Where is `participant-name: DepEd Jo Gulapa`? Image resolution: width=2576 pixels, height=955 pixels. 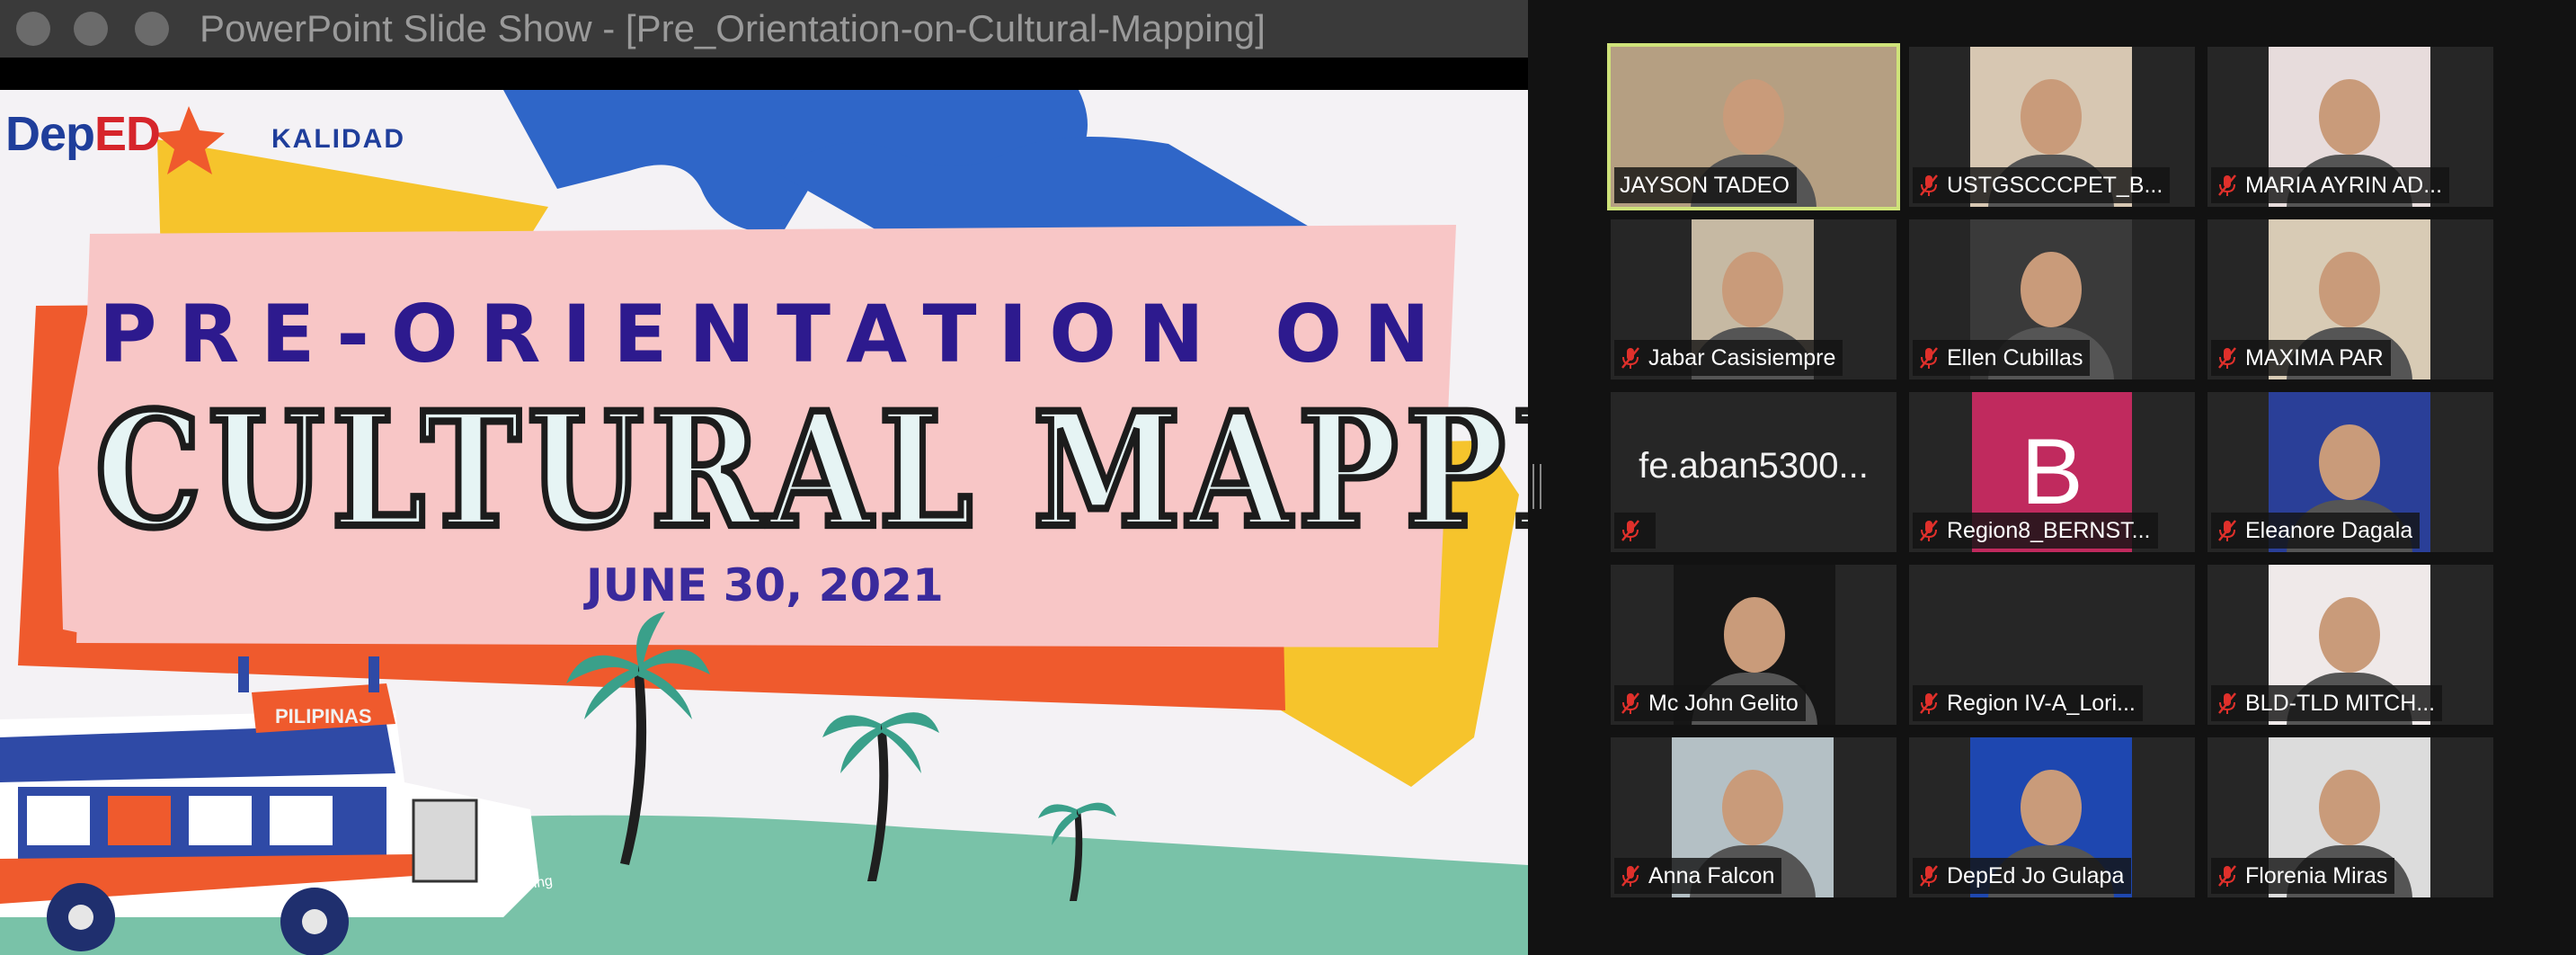
participant-name: DepEd Jo Gulapa is located at coordinates (2036, 875).